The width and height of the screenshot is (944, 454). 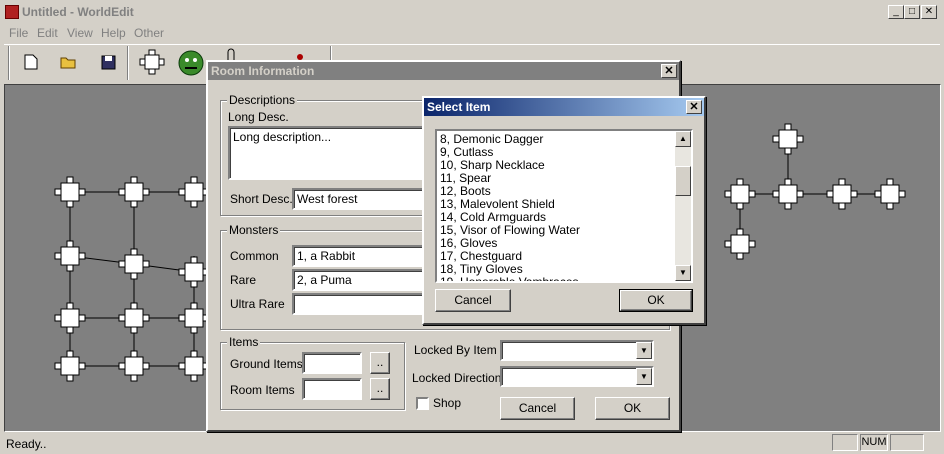 I want to click on status-panel-caps, so click(x=845, y=442).